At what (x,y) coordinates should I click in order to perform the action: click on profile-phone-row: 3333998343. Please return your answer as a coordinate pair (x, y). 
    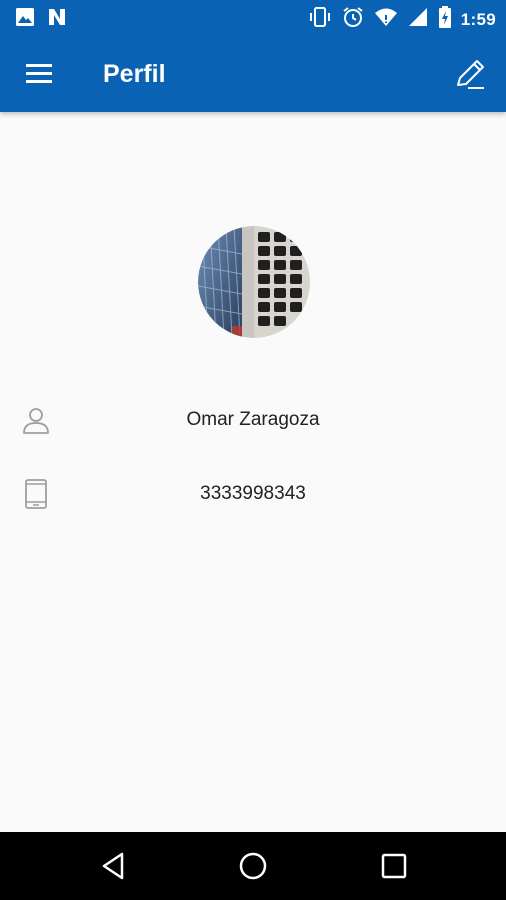
    Looking at the image, I should click on (253, 494).